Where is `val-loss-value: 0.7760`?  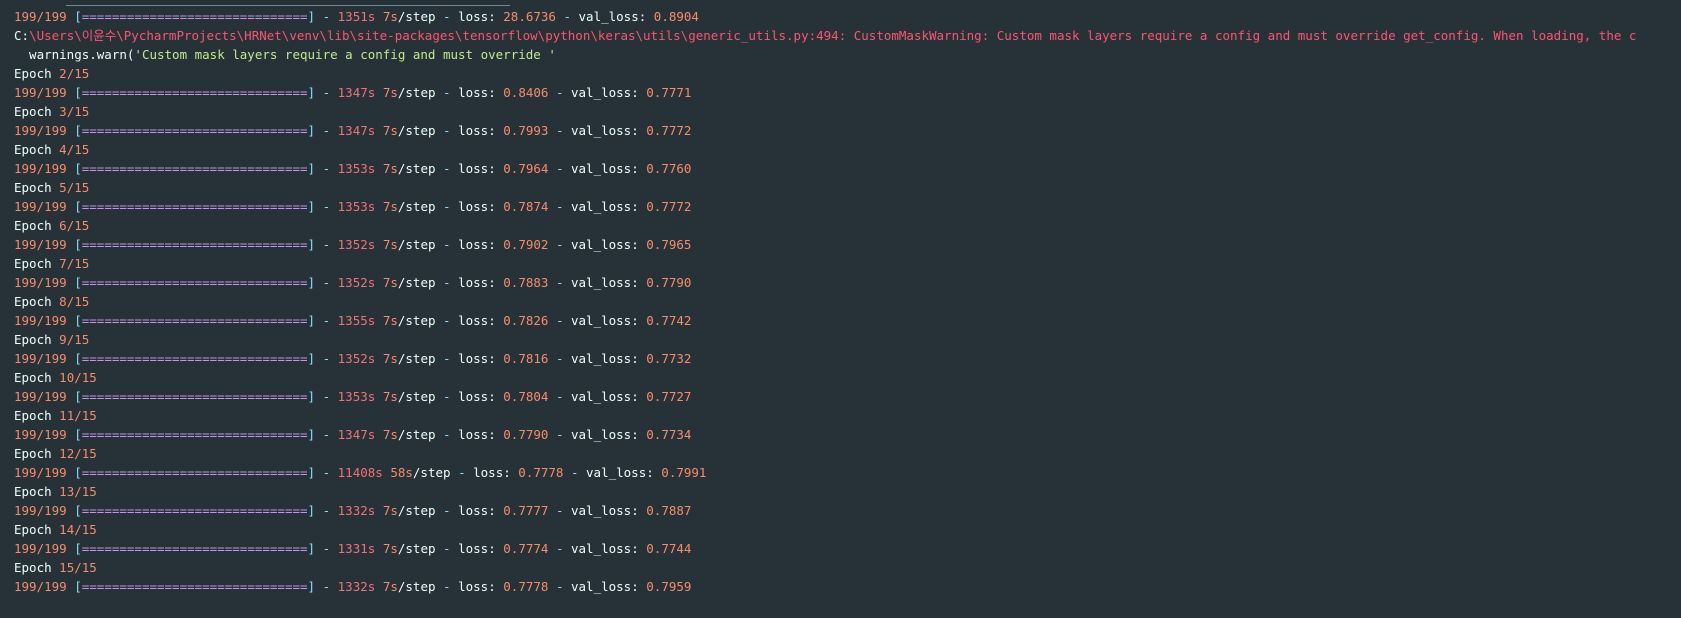
val-loss-value: 0.7760 is located at coordinates (669, 168).